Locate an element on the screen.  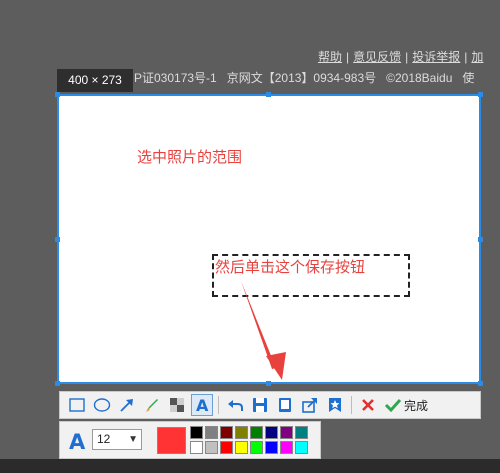
save-icon is located at coordinates (260, 405).